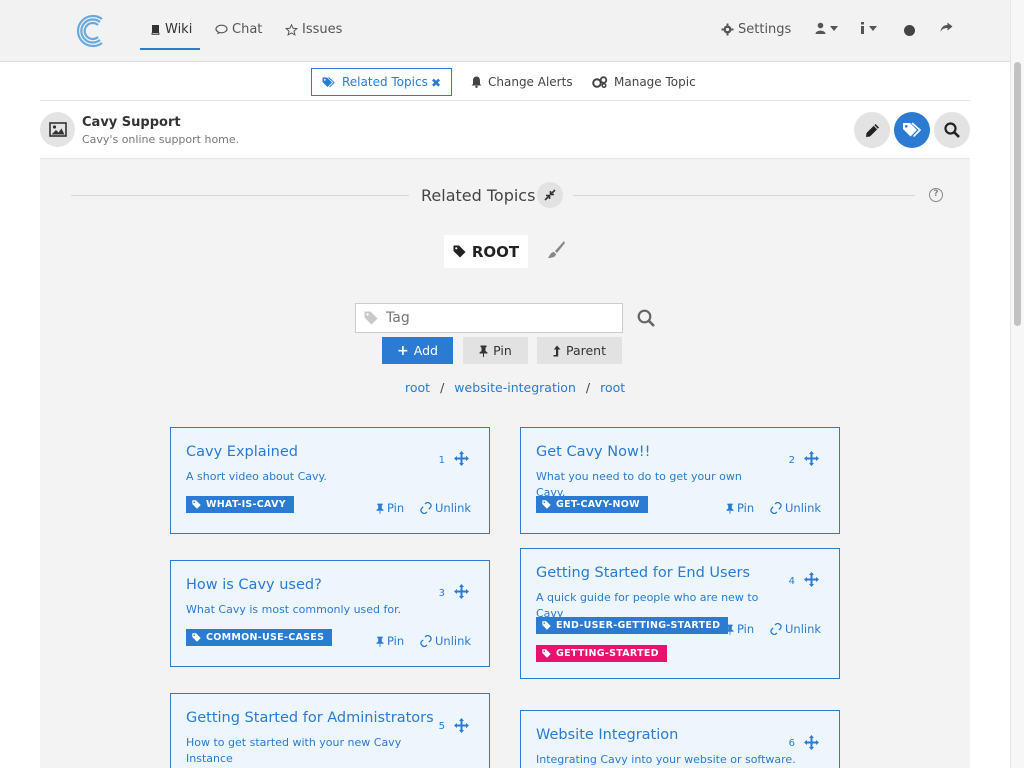  Describe the element at coordinates (486, 251) in the screenshot. I see `root-tag-chip: ROOT` at that location.